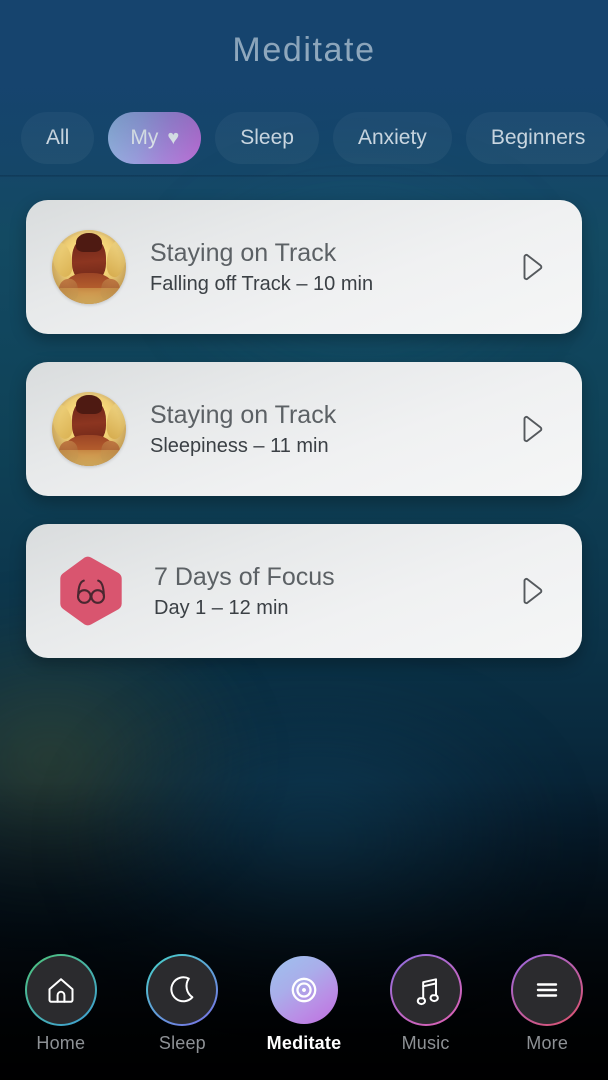  I want to click on hamburger-menu-icon, so click(547, 990).